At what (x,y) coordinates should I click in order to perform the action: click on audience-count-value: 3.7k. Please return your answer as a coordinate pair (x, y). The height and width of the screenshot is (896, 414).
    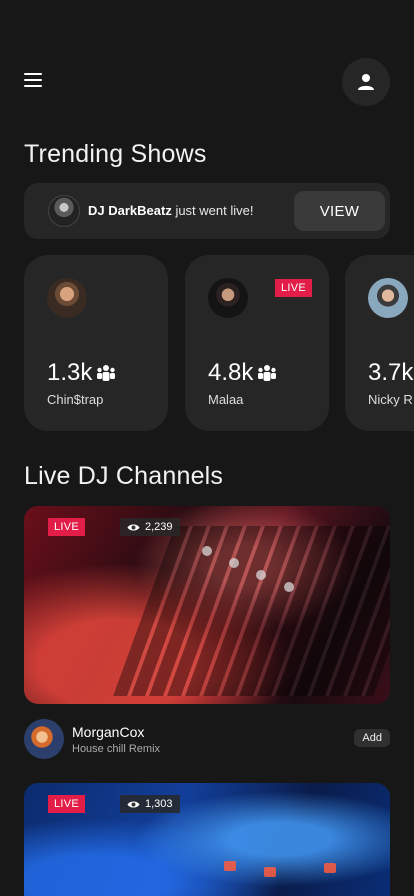
    Looking at the image, I should click on (391, 372).